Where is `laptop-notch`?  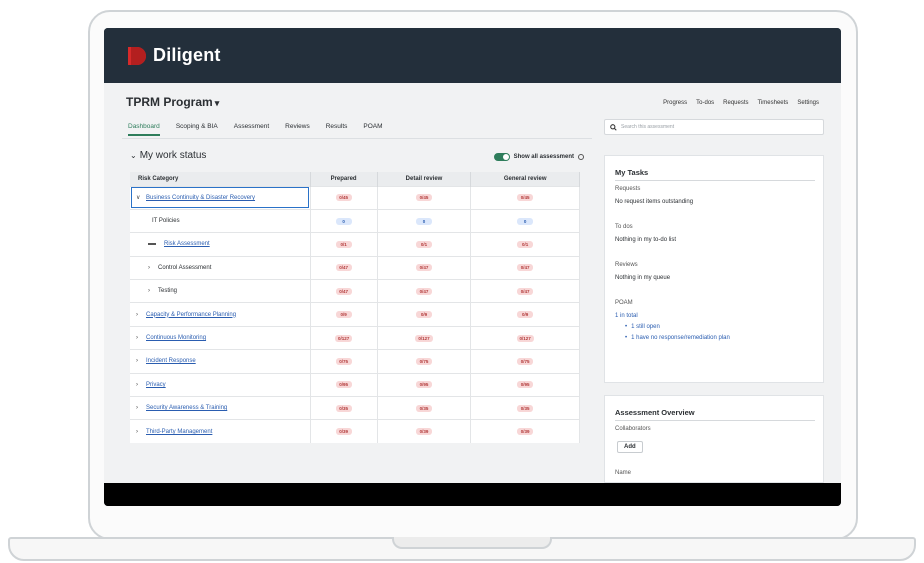
laptop-notch is located at coordinates (472, 543).